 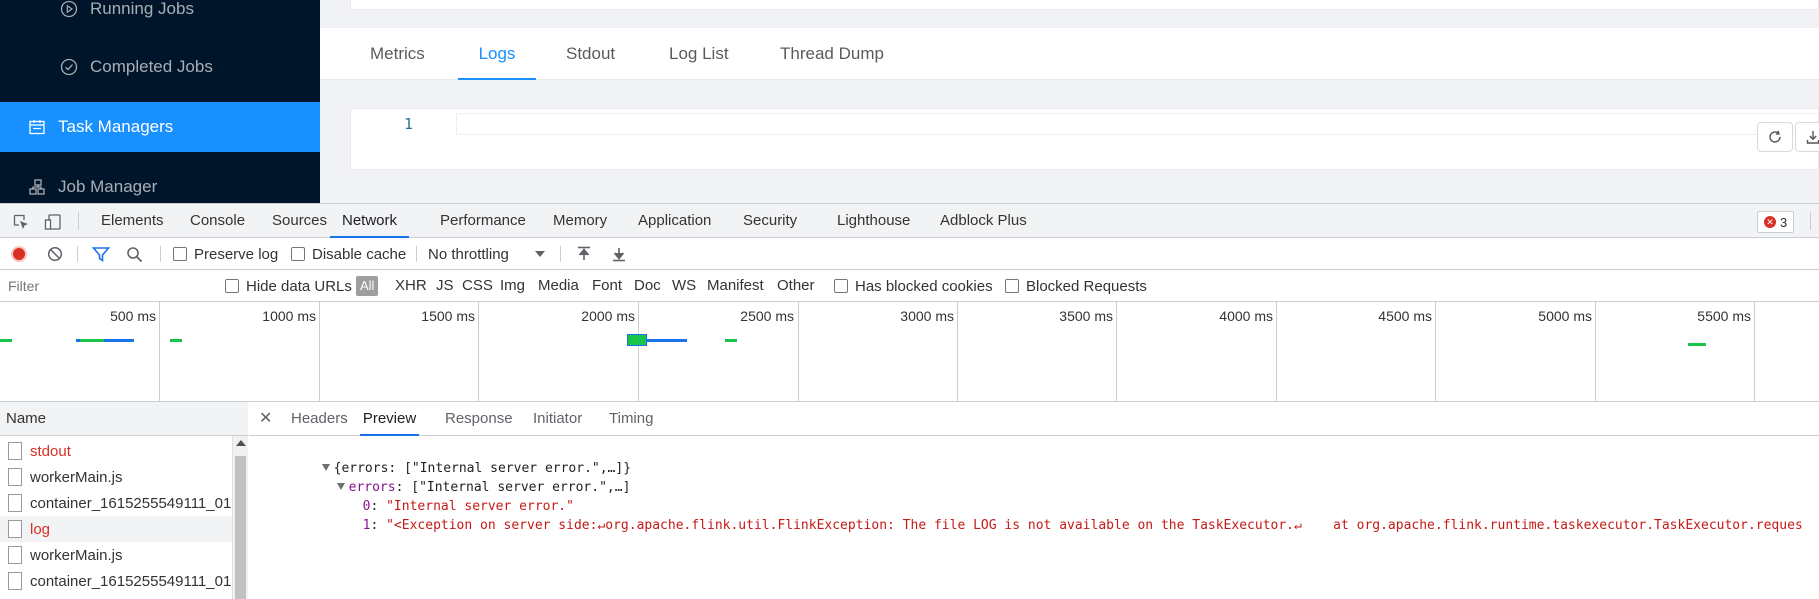 I want to click on scroll-up-arrow-icon, so click(x=241, y=443).